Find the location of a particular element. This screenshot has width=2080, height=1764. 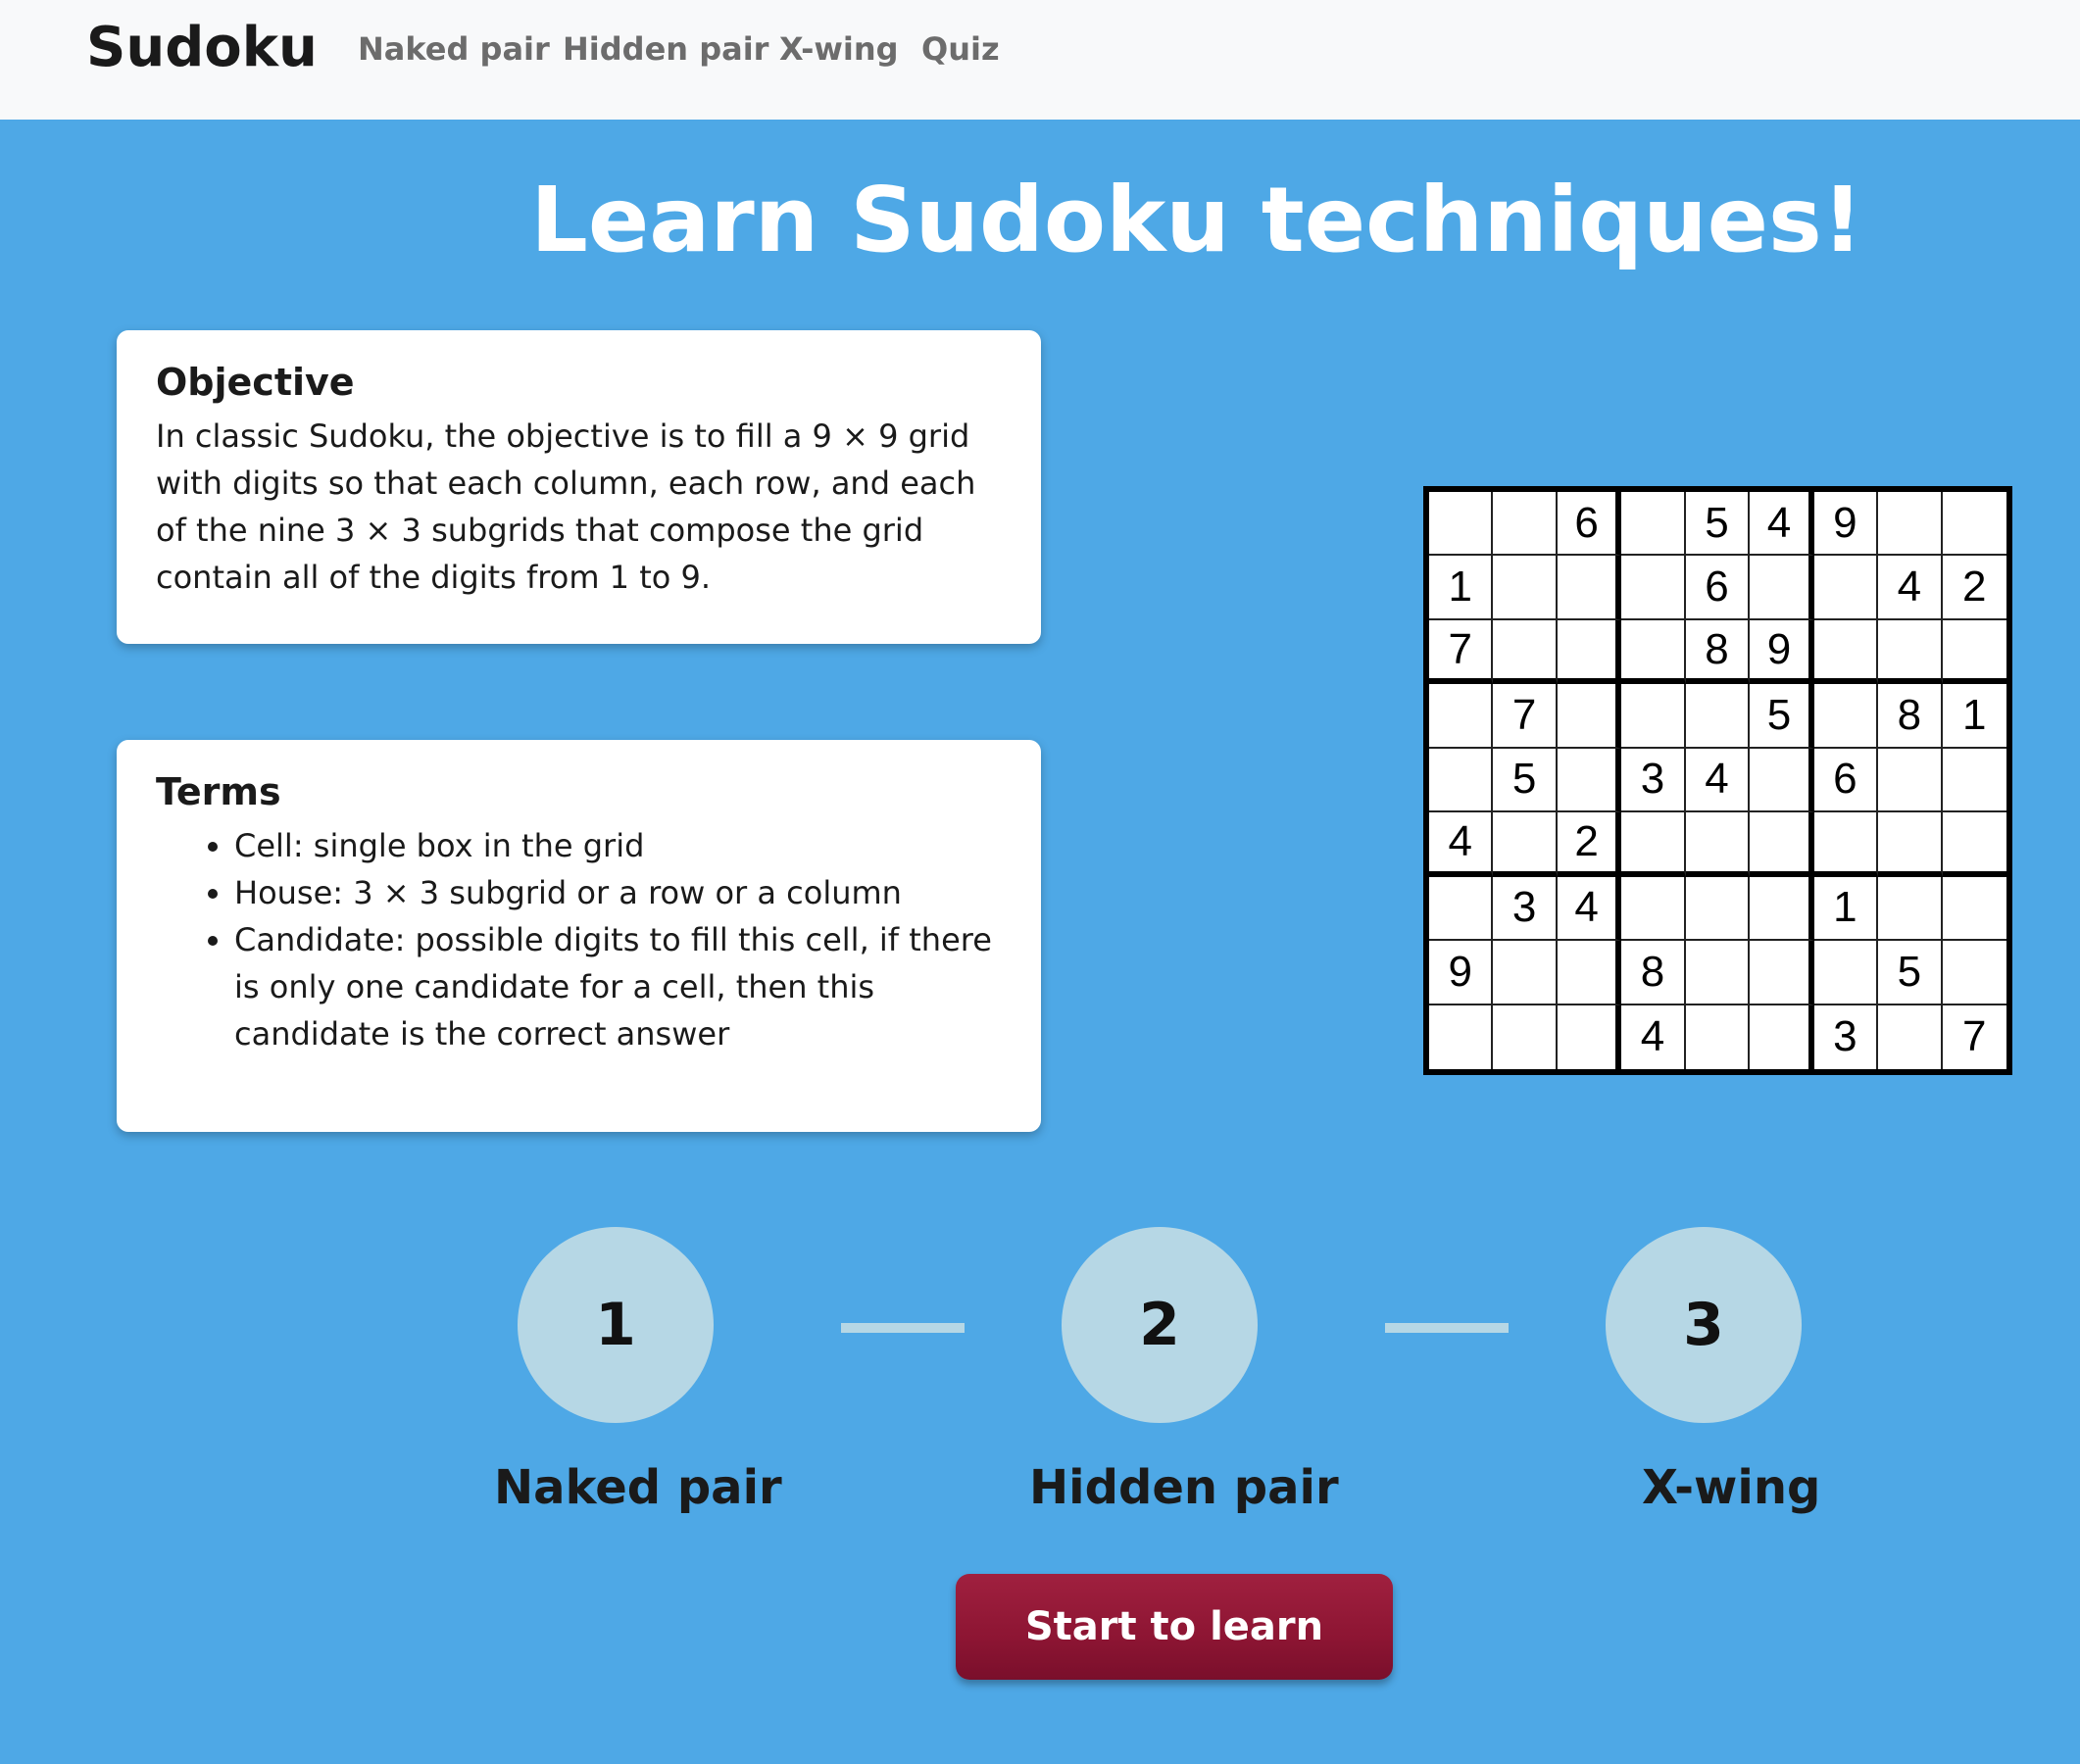

brand-logo: Sudoku is located at coordinates (202, 48).